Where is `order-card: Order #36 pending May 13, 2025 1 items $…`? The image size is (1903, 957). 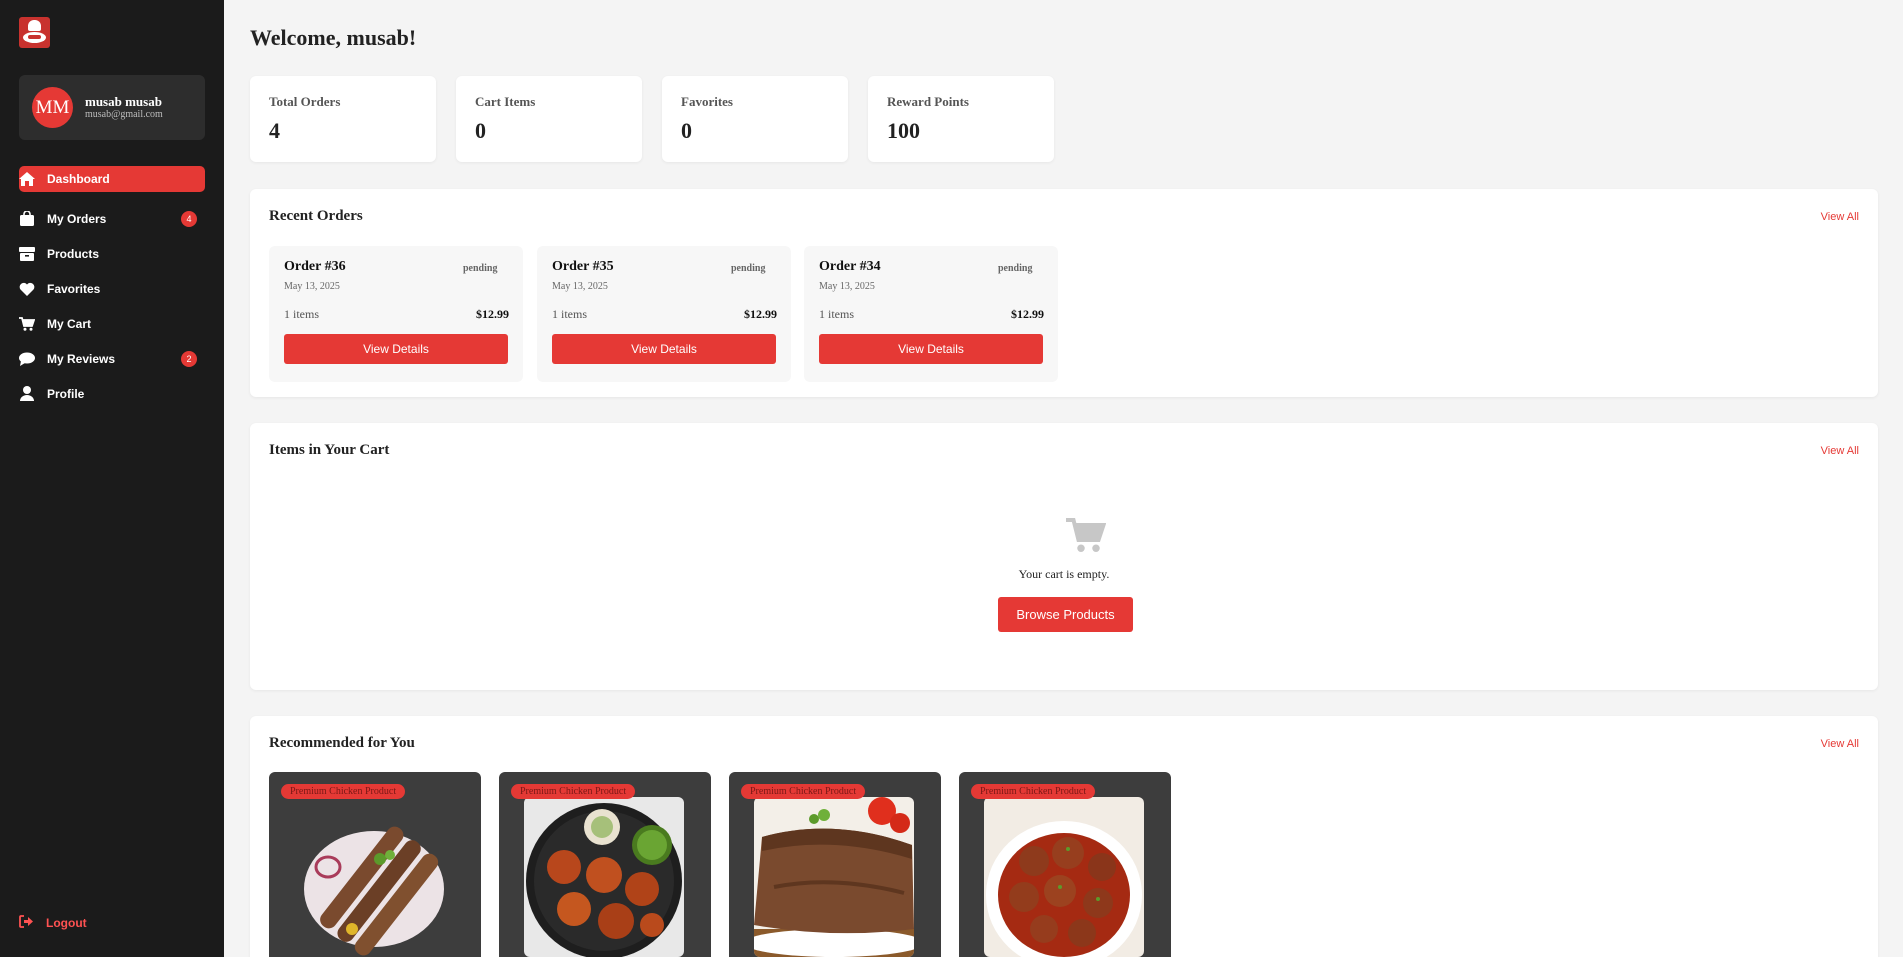
order-card: Order #36 pending May 13, 2025 1 items $… is located at coordinates (396, 314).